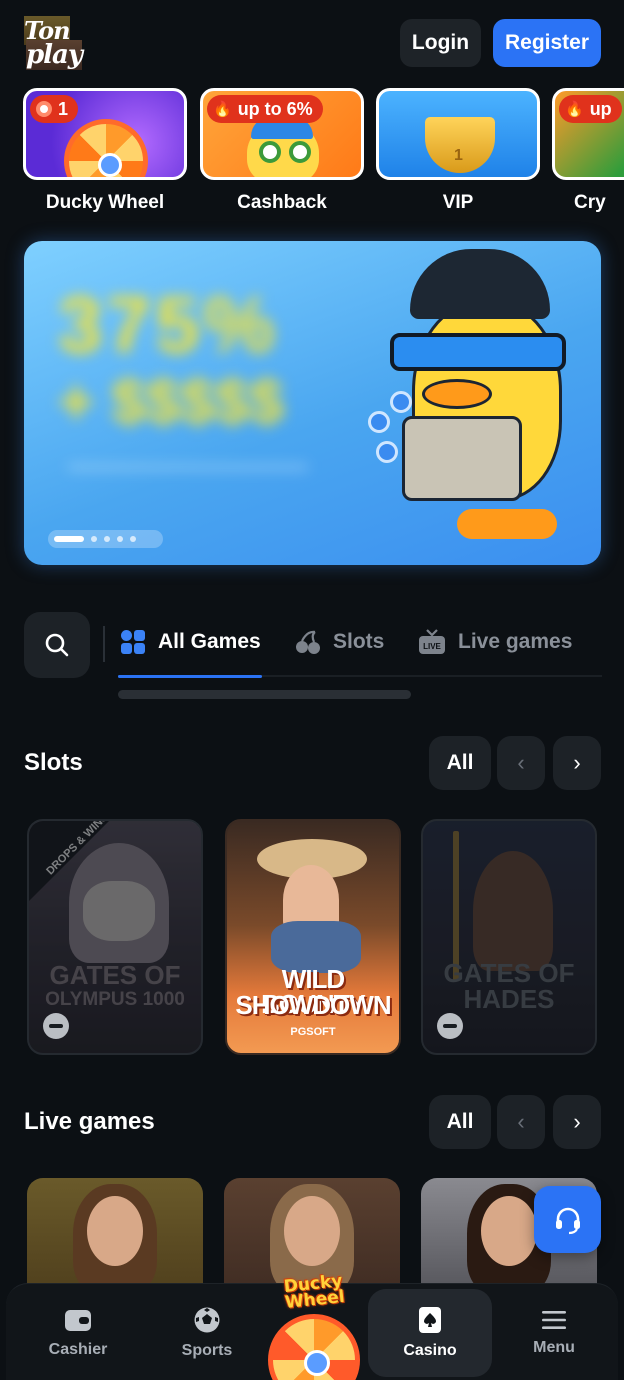  Describe the element at coordinates (460, 763) in the screenshot. I see `slots-all-button: All` at that location.